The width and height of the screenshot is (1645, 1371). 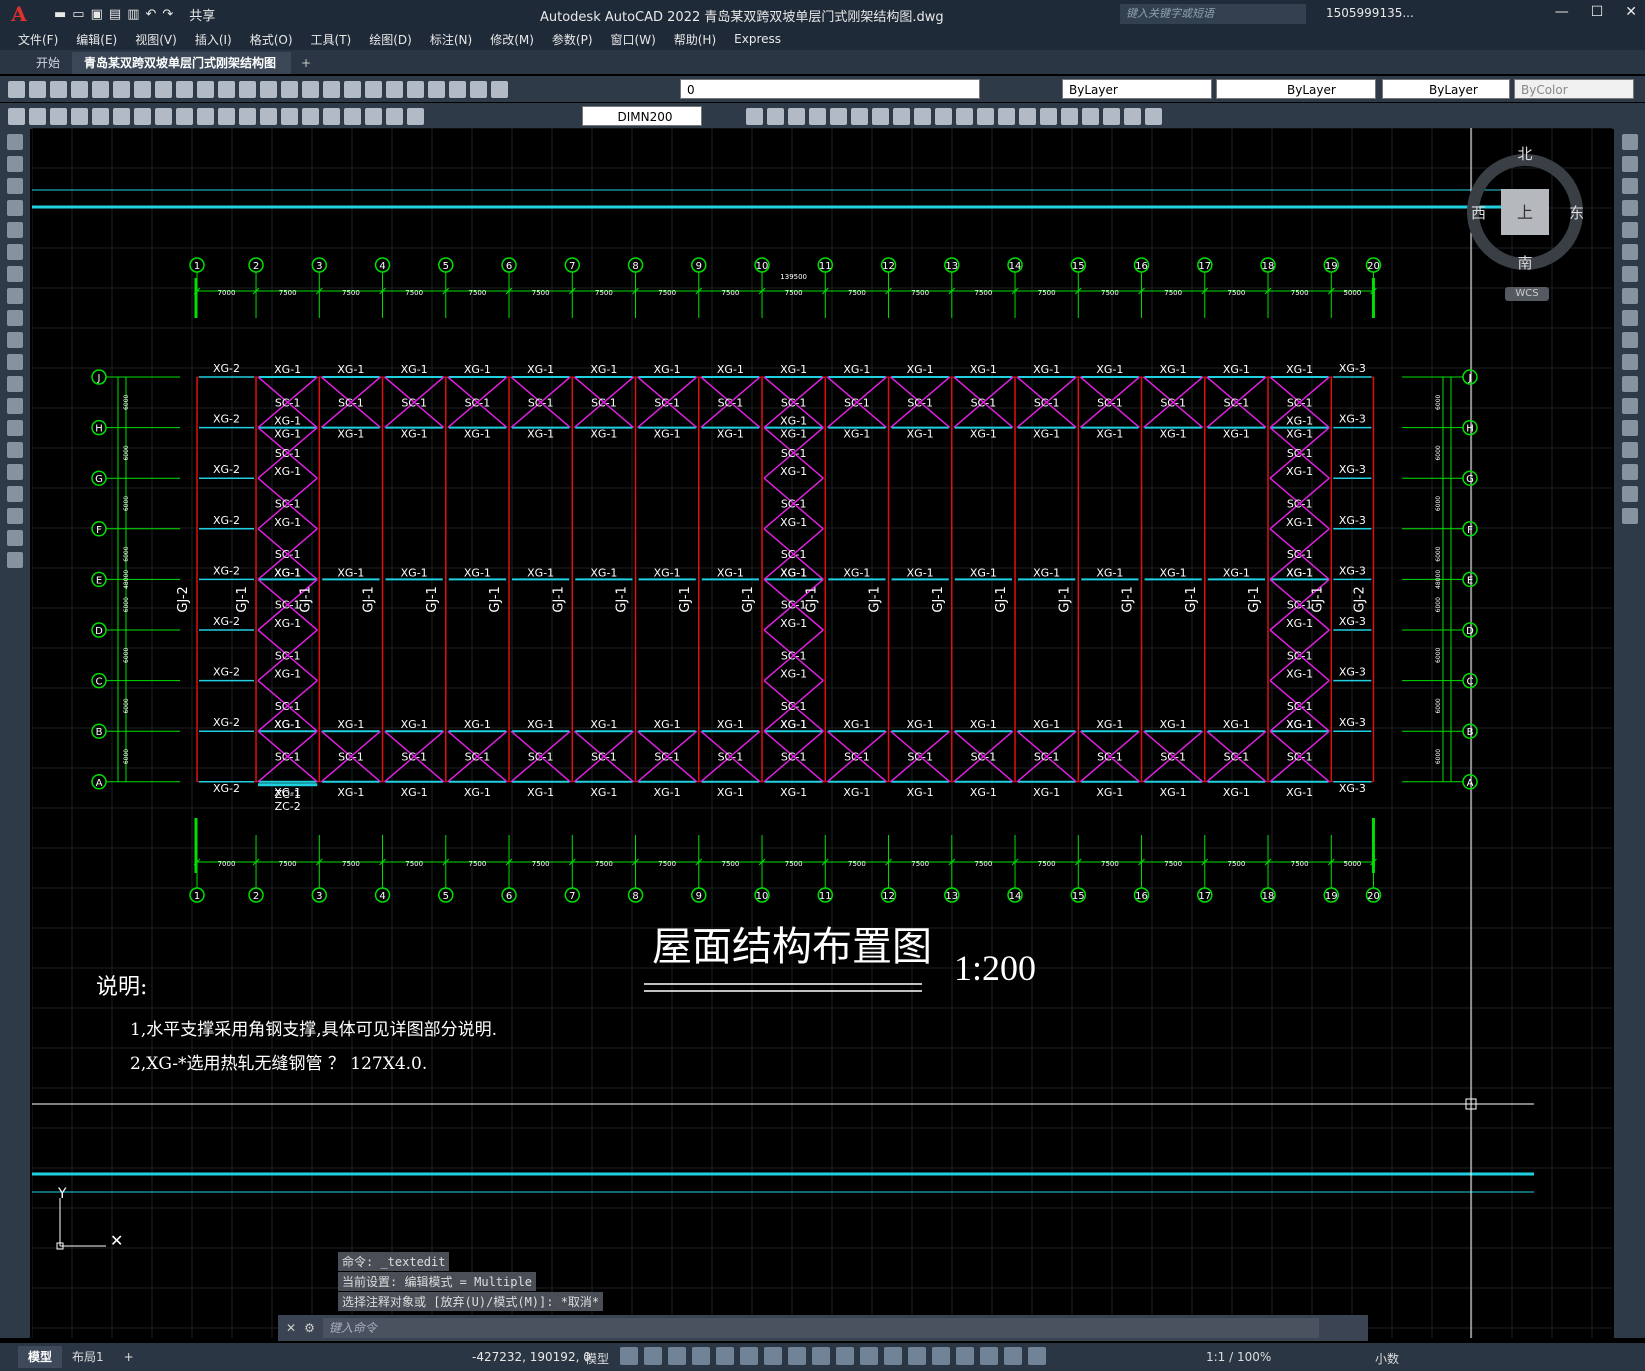 What do you see at coordinates (205, 116) in the screenshot?
I see `baseline-icon` at bounding box center [205, 116].